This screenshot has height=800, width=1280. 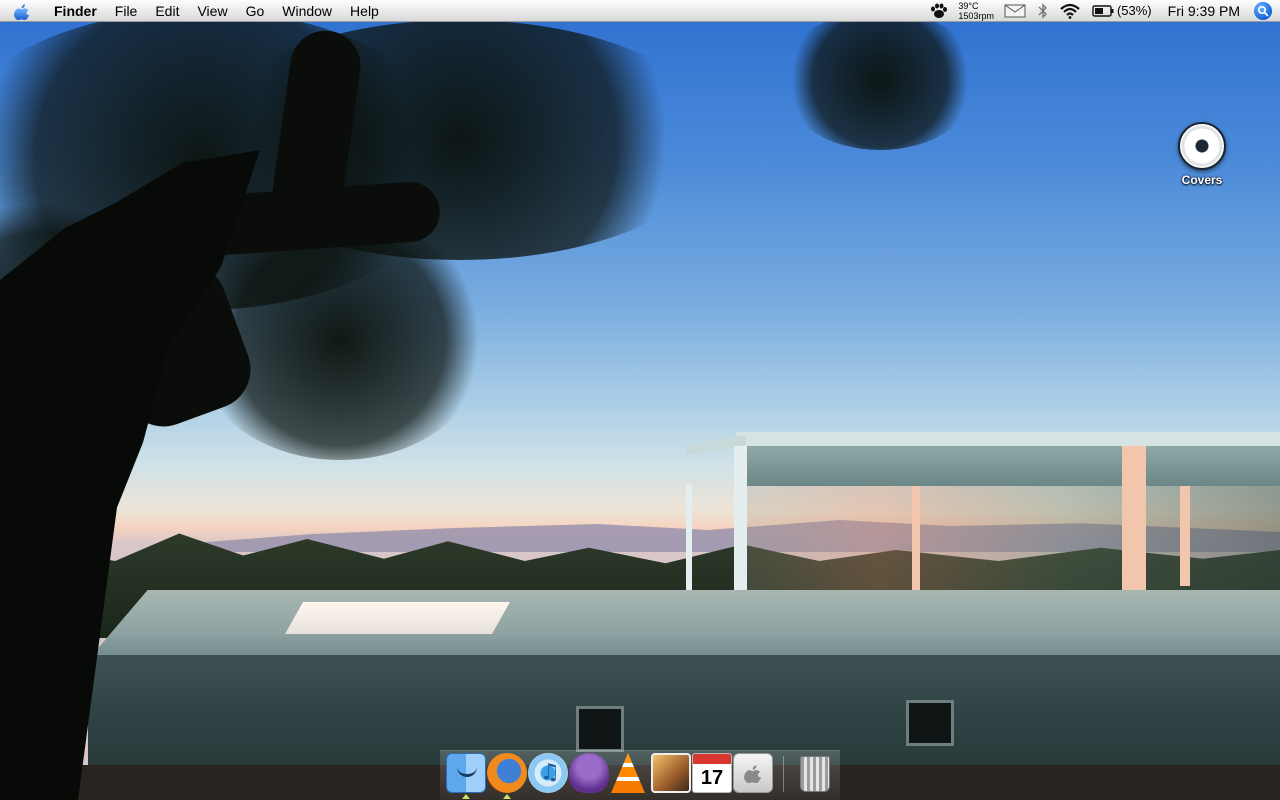 I want to click on battery-percentage: (53%), so click(x=1134, y=10).